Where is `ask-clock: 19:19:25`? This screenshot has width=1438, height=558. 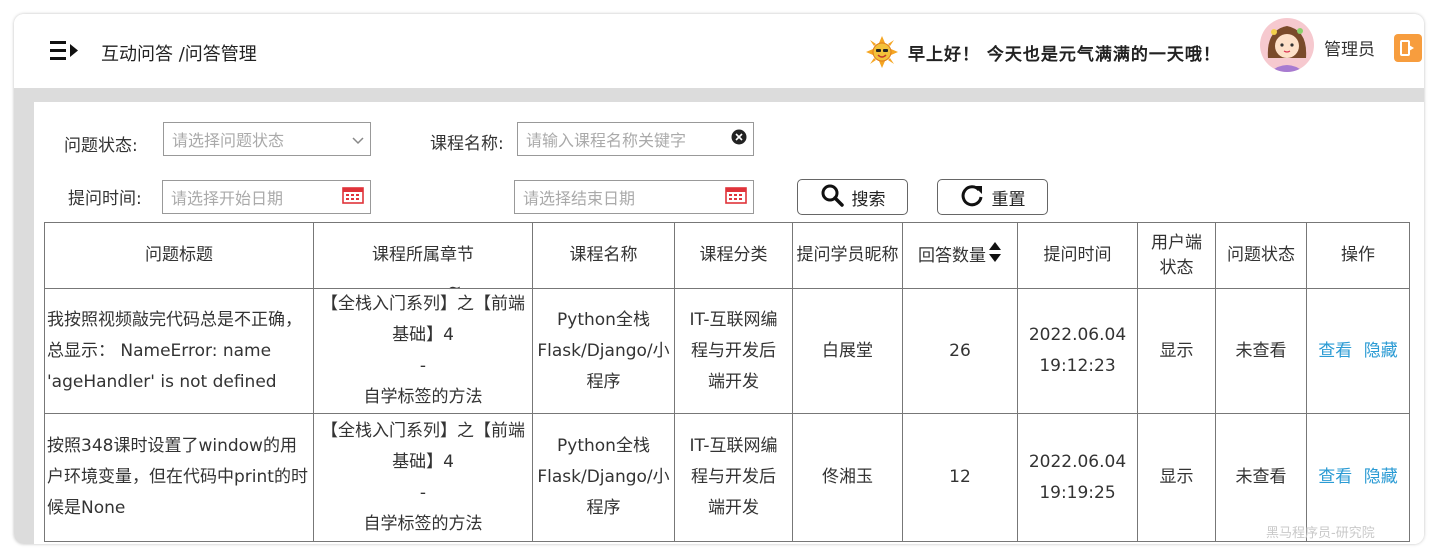
ask-clock: 19:19:25 is located at coordinates (1077, 492).